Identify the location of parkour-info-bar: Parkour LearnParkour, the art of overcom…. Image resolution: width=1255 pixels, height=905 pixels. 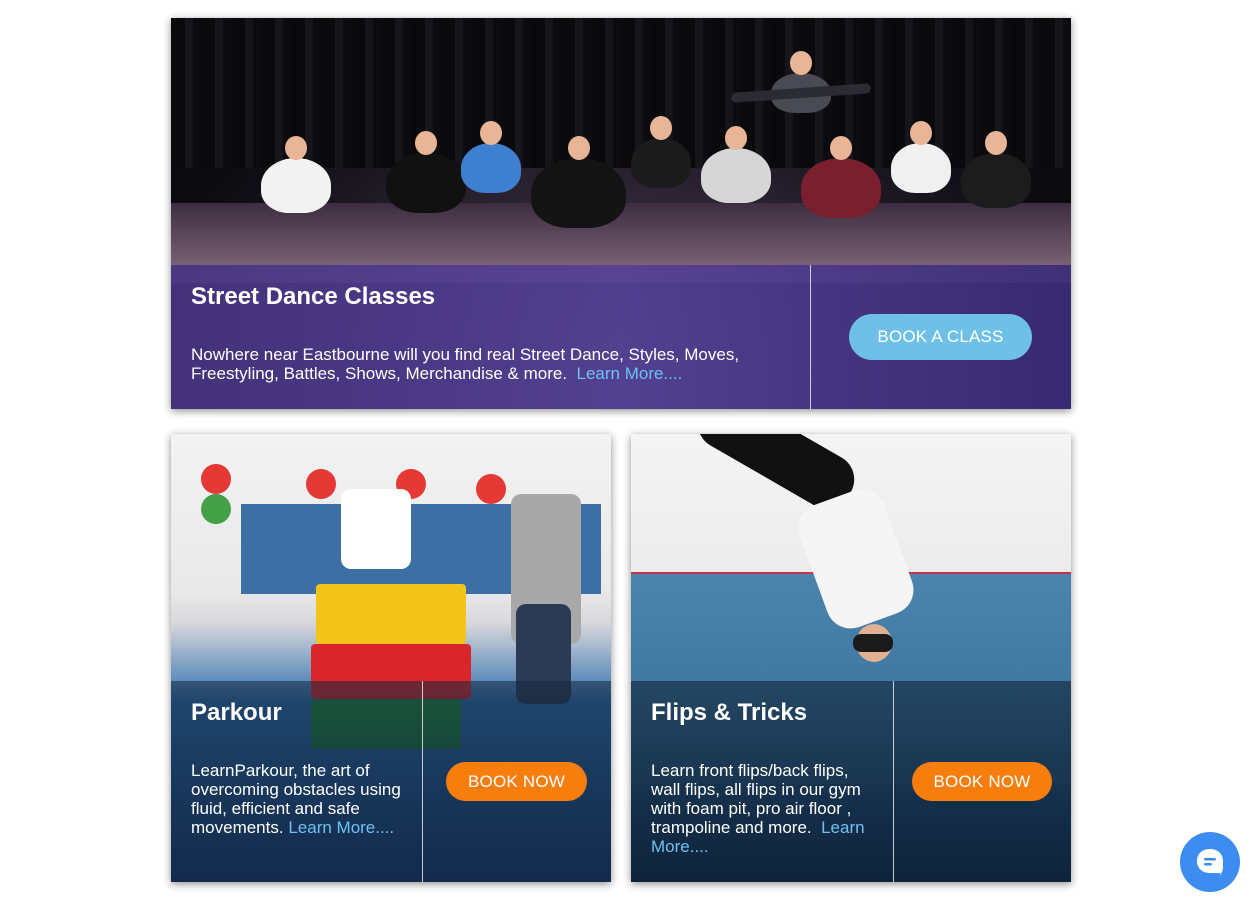
(391, 781).